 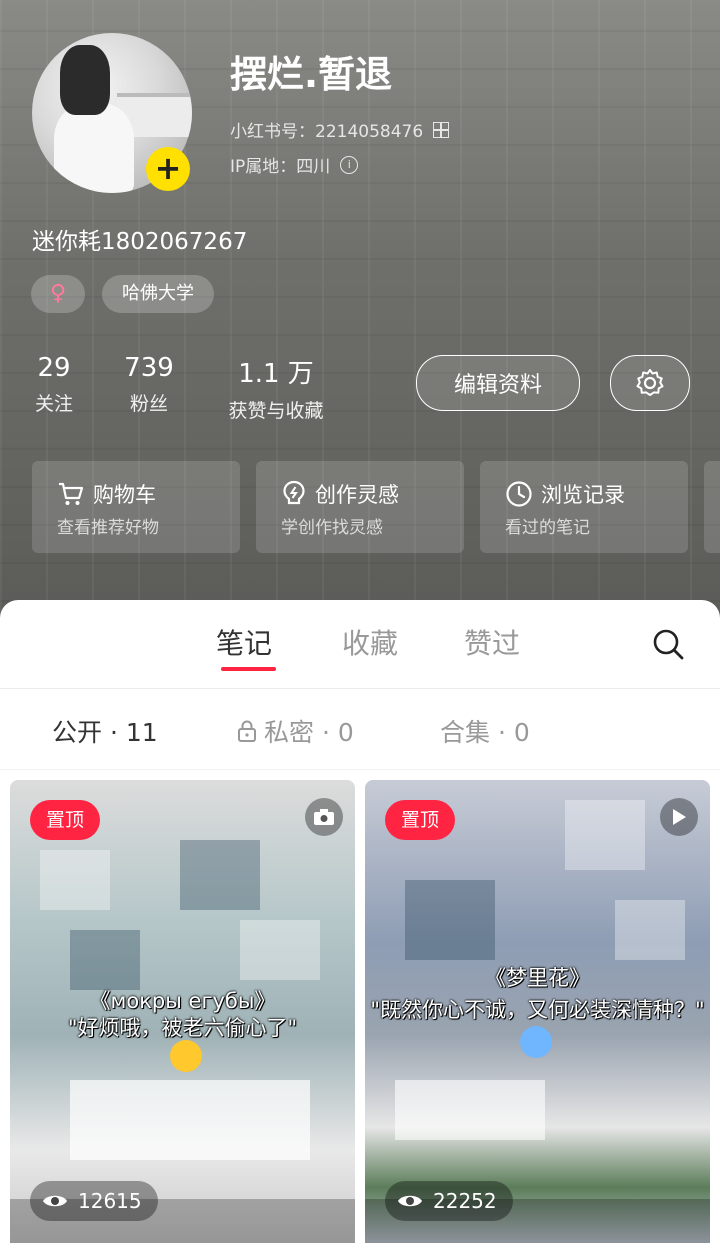 I want to click on view-count: 22252, so click(x=449, y=1201).